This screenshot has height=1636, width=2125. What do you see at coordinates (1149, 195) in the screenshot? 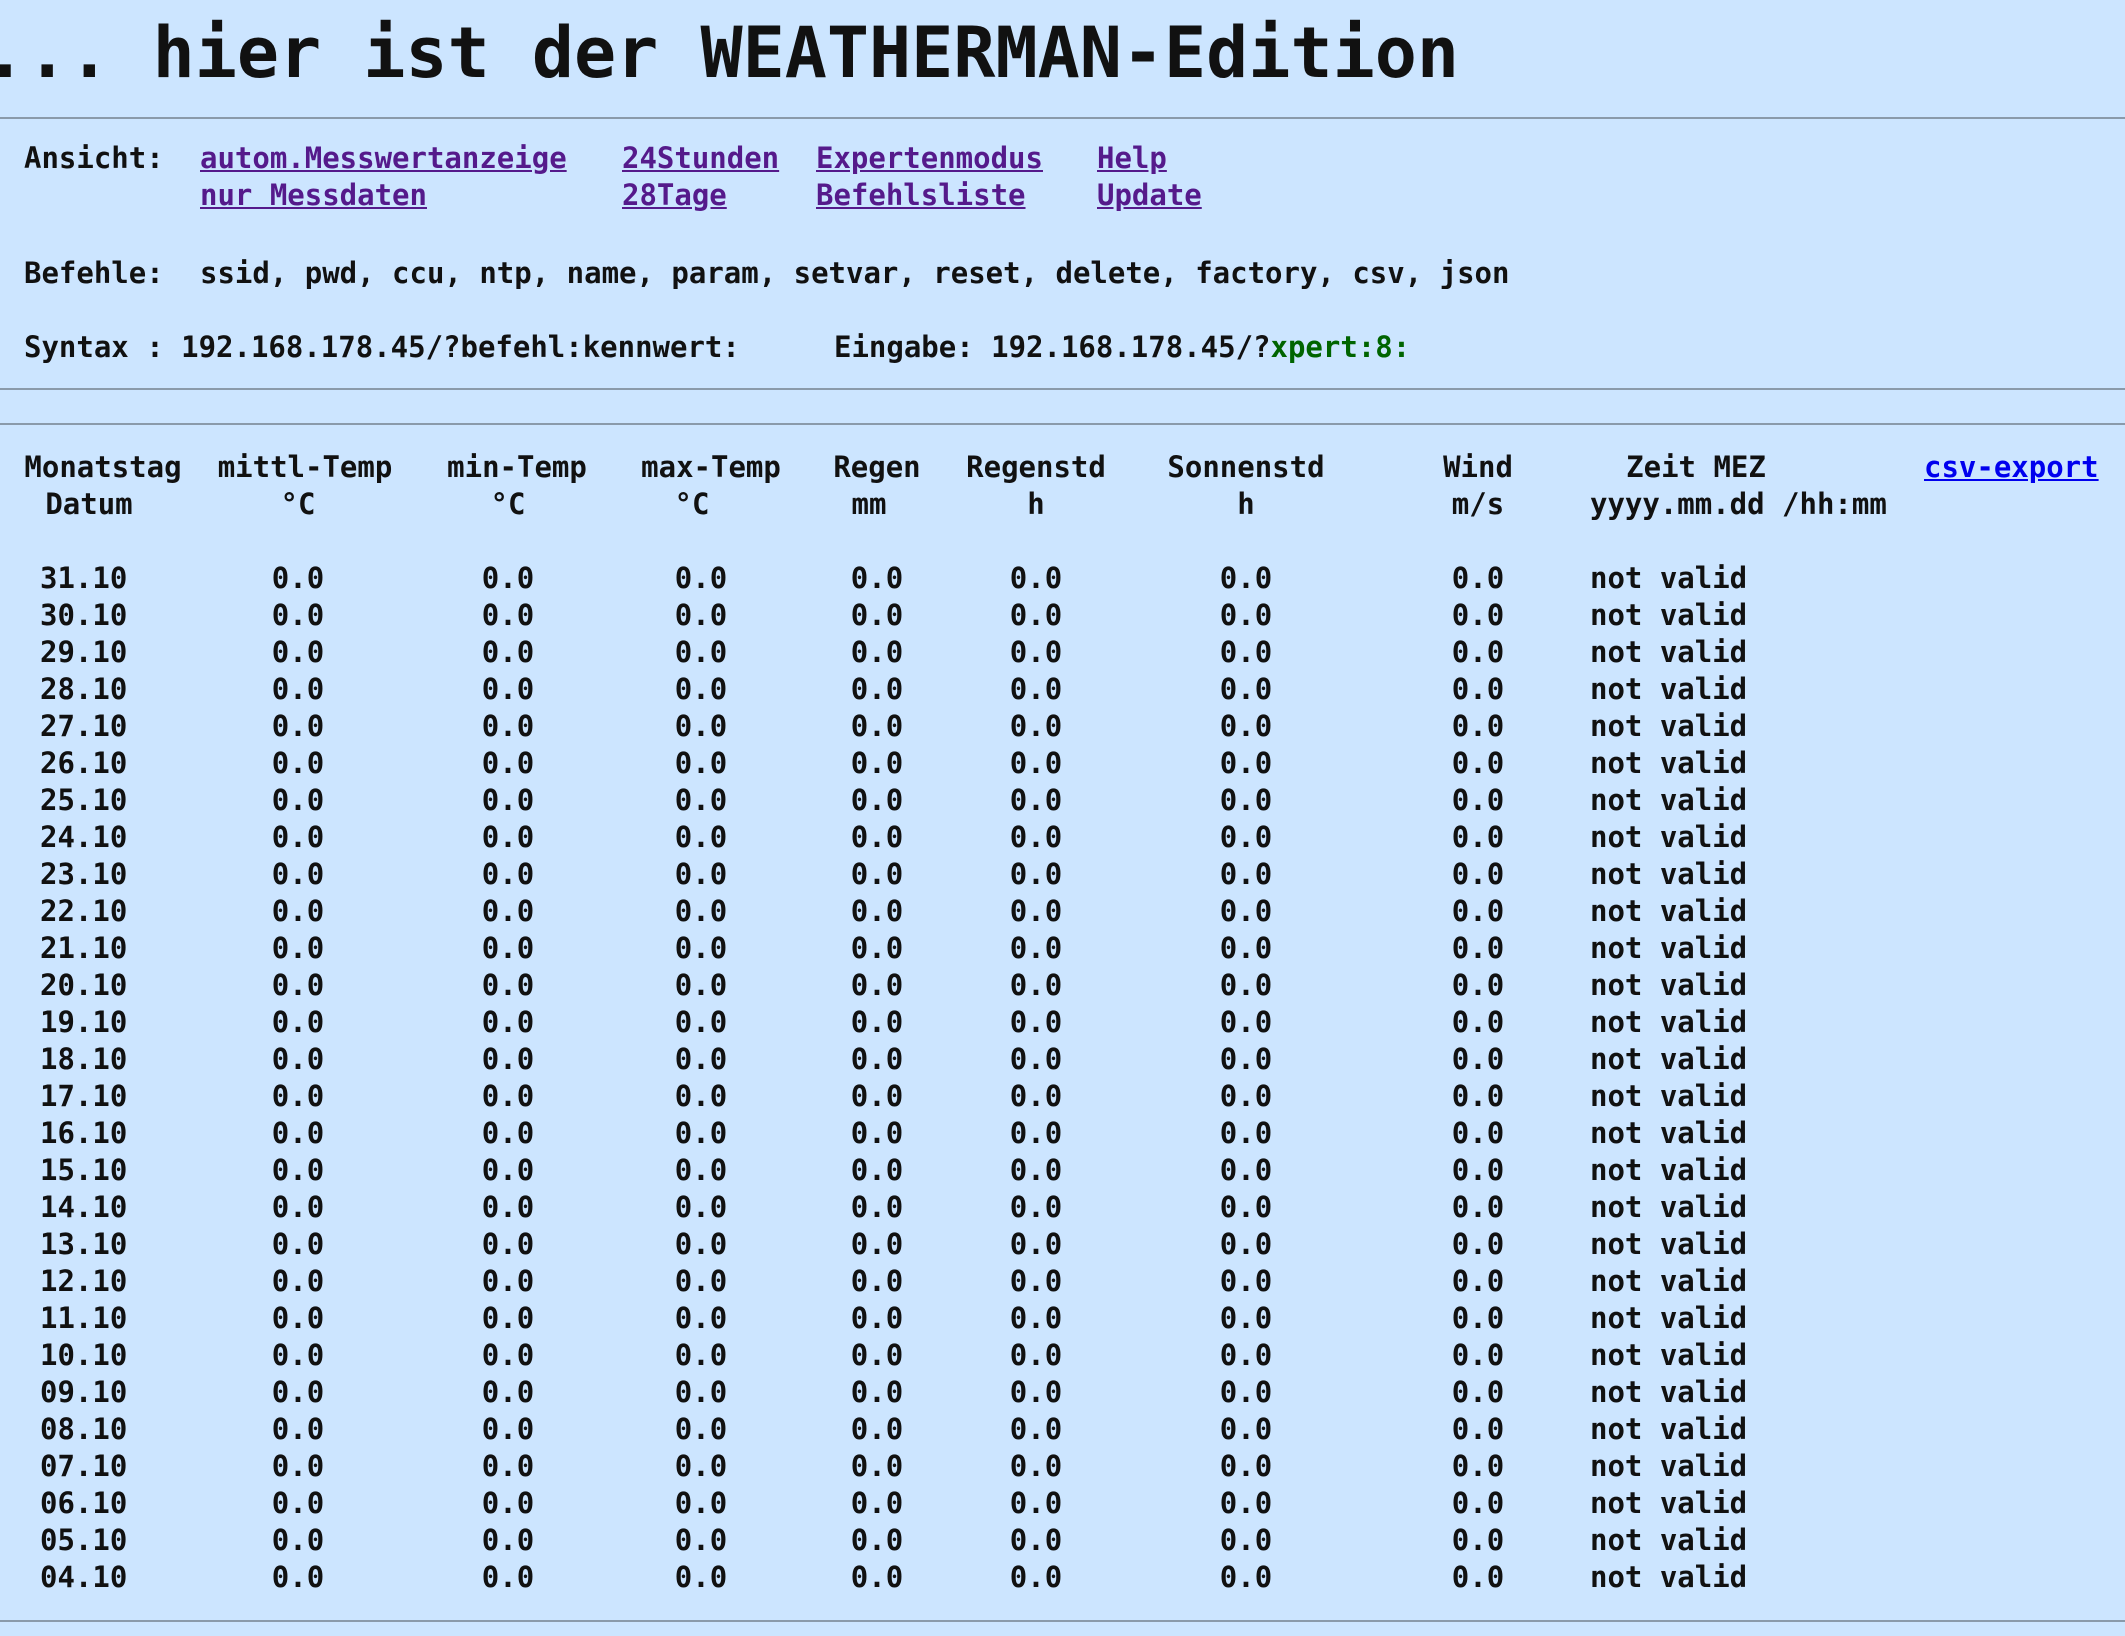
I see `link-update: Update` at bounding box center [1149, 195].